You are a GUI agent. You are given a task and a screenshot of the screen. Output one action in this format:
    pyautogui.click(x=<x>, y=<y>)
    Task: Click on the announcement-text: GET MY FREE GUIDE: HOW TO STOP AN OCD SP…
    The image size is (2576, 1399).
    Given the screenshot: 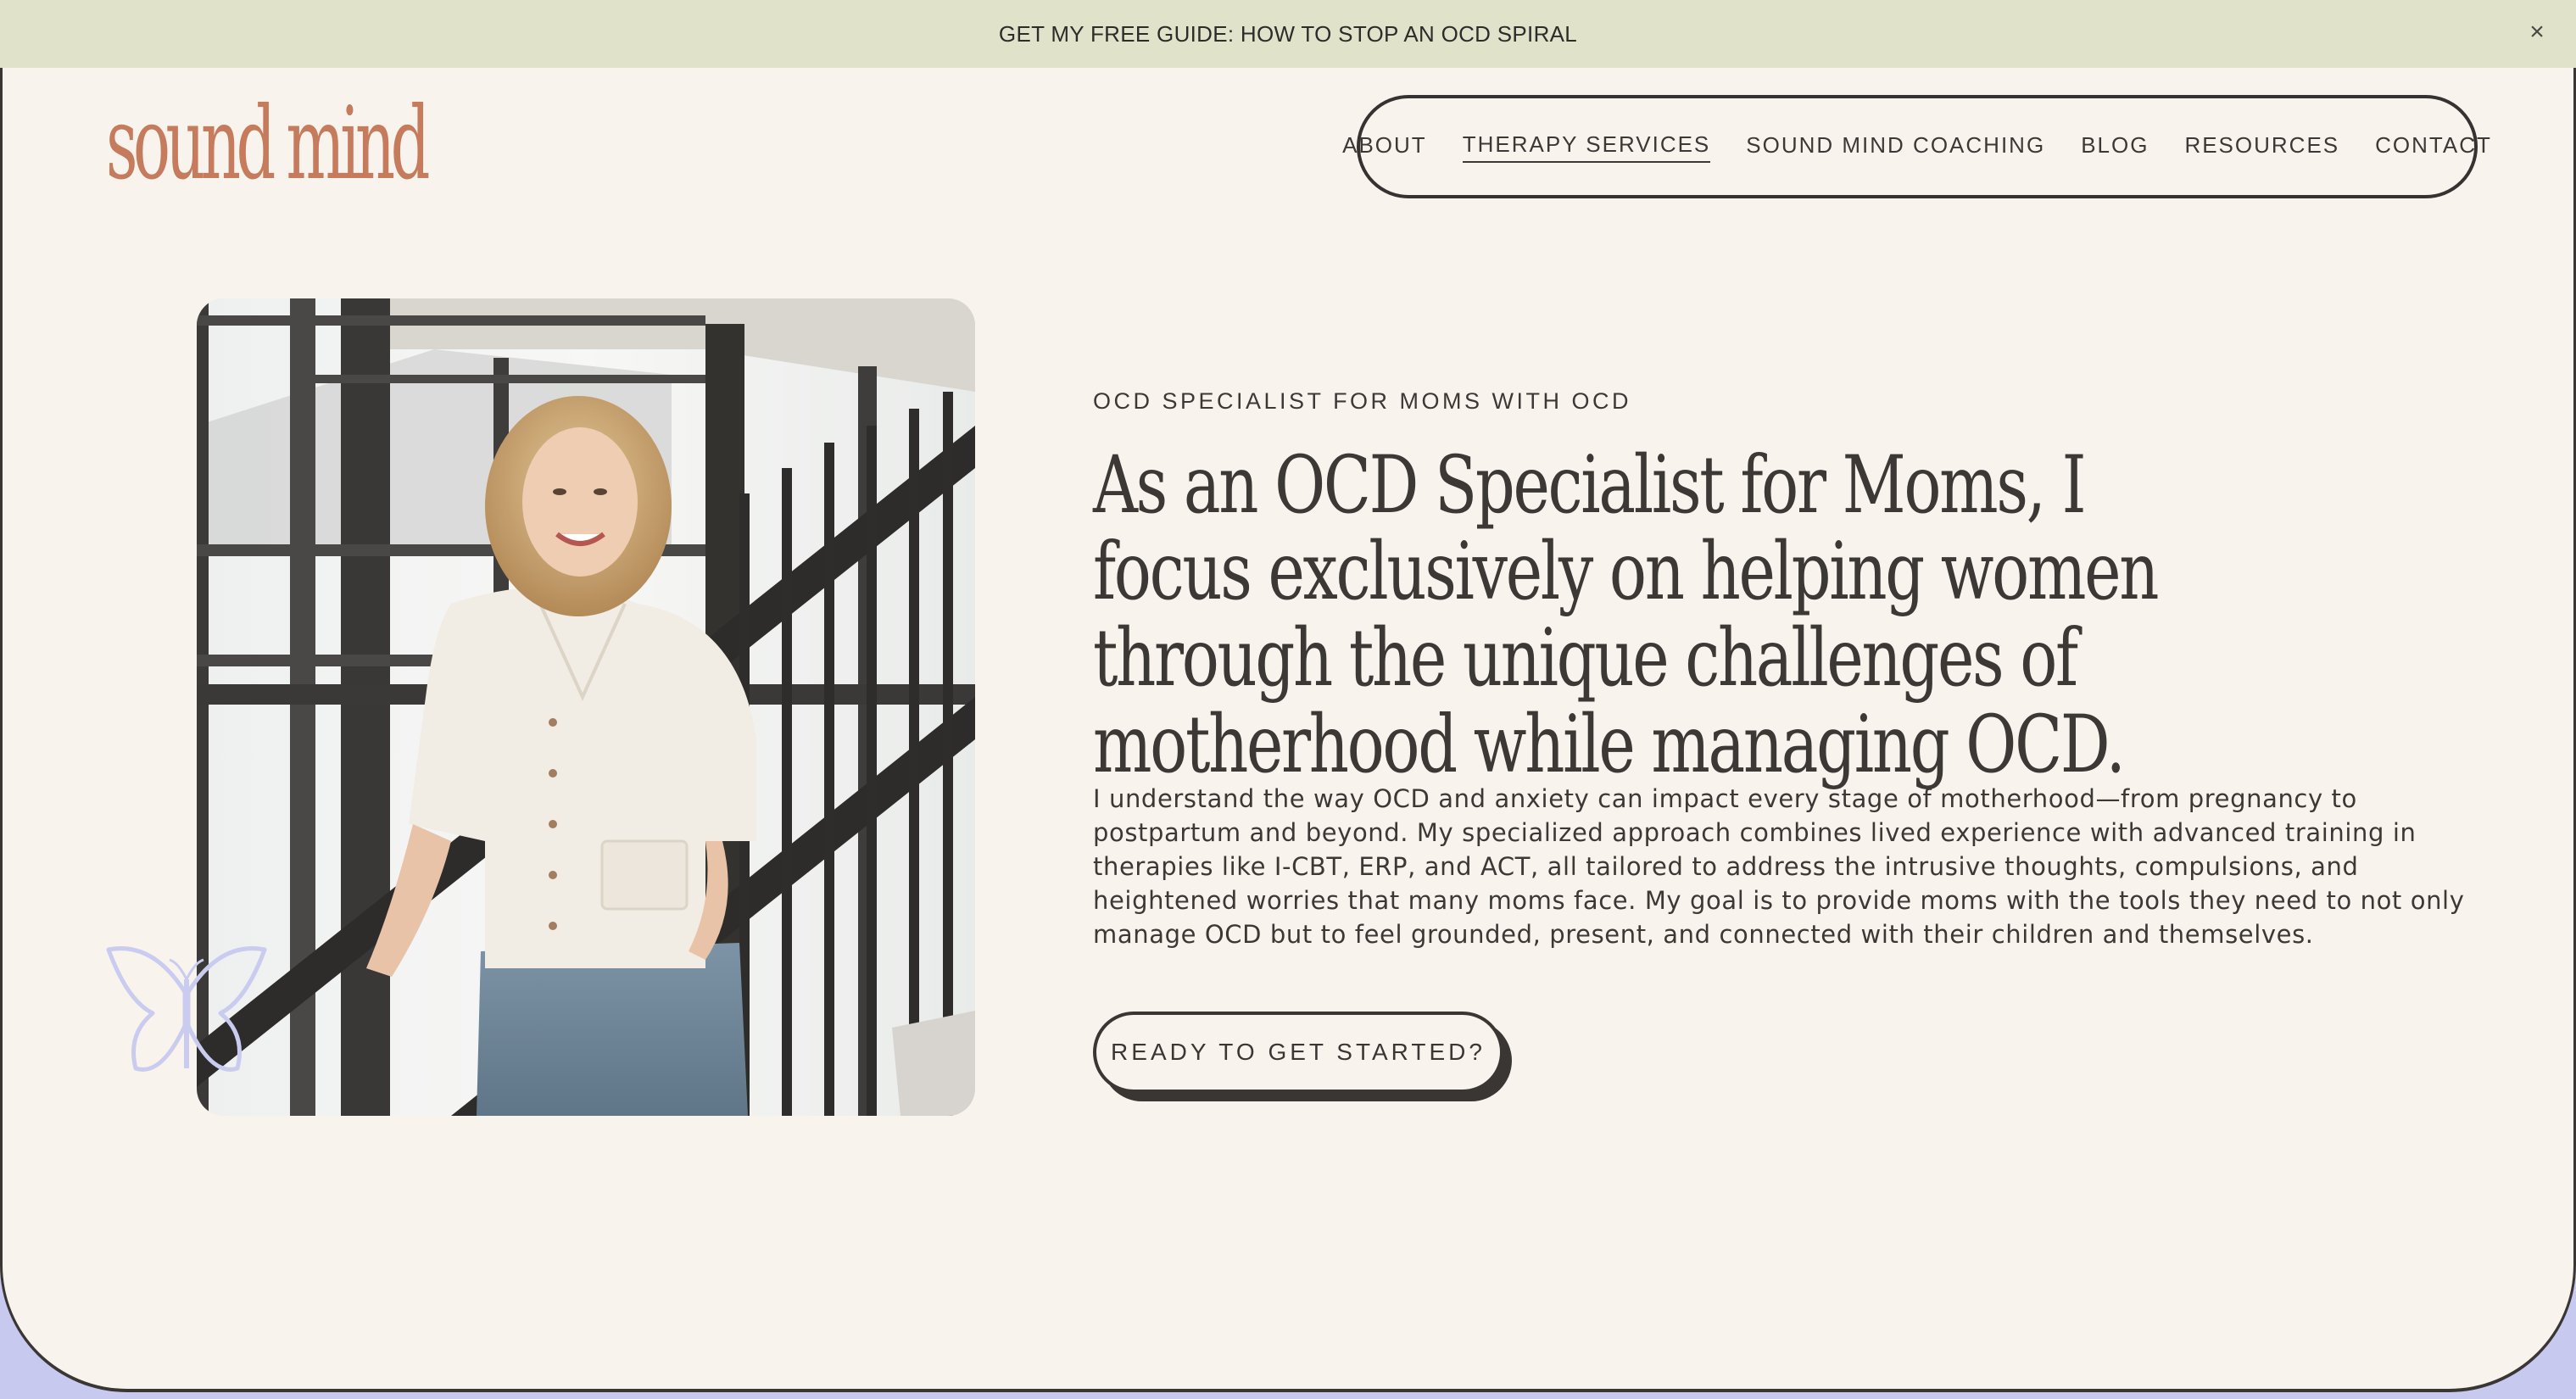 What is the action you would take?
    pyautogui.click(x=1288, y=34)
    